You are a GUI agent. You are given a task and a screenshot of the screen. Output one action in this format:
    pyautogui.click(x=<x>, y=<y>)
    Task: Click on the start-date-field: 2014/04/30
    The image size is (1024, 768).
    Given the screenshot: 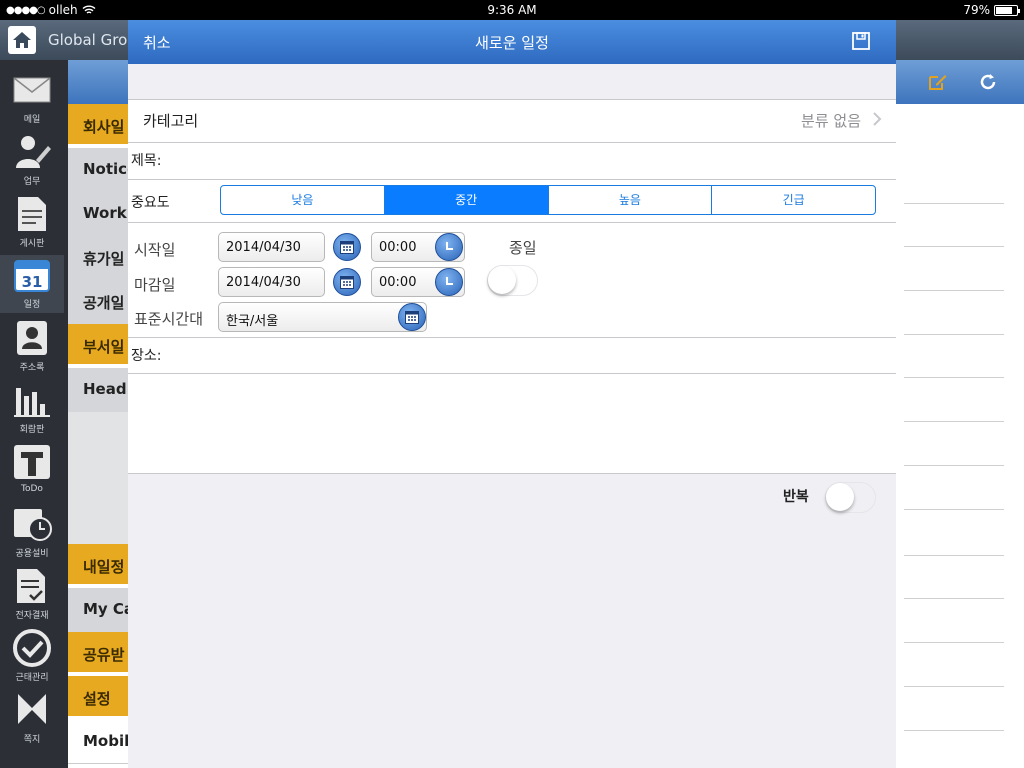 What is the action you would take?
    pyautogui.click(x=271, y=247)
    